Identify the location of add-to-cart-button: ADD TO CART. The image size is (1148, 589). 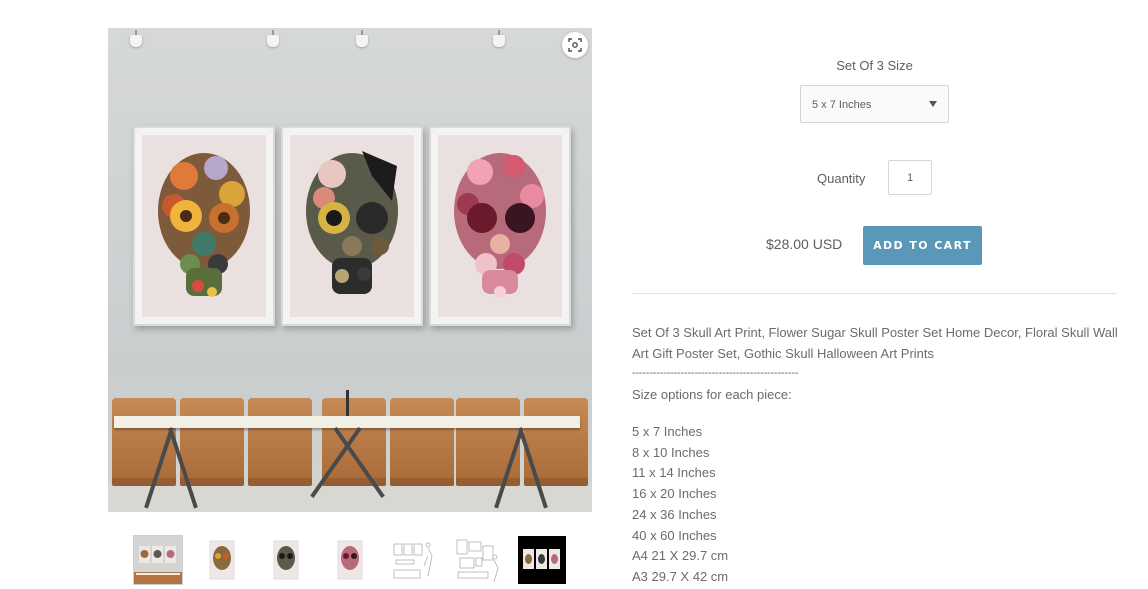
(922, 245).